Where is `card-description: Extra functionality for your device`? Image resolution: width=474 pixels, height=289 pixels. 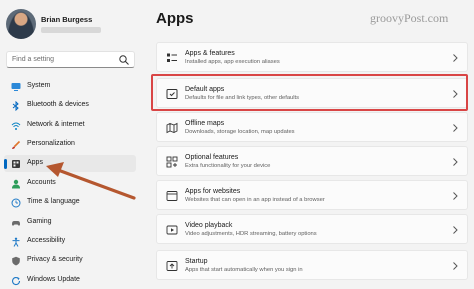 card-description: Extra functionality for your device is located at coordinates (228, 166).